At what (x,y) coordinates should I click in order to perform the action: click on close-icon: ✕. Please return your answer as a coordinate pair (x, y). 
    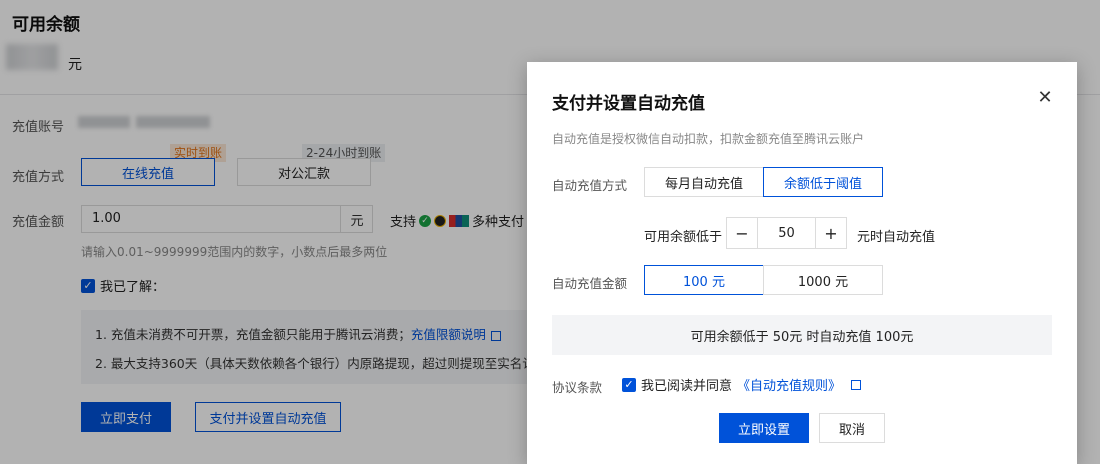
    Looking at the image, I should click on (1045, 98).